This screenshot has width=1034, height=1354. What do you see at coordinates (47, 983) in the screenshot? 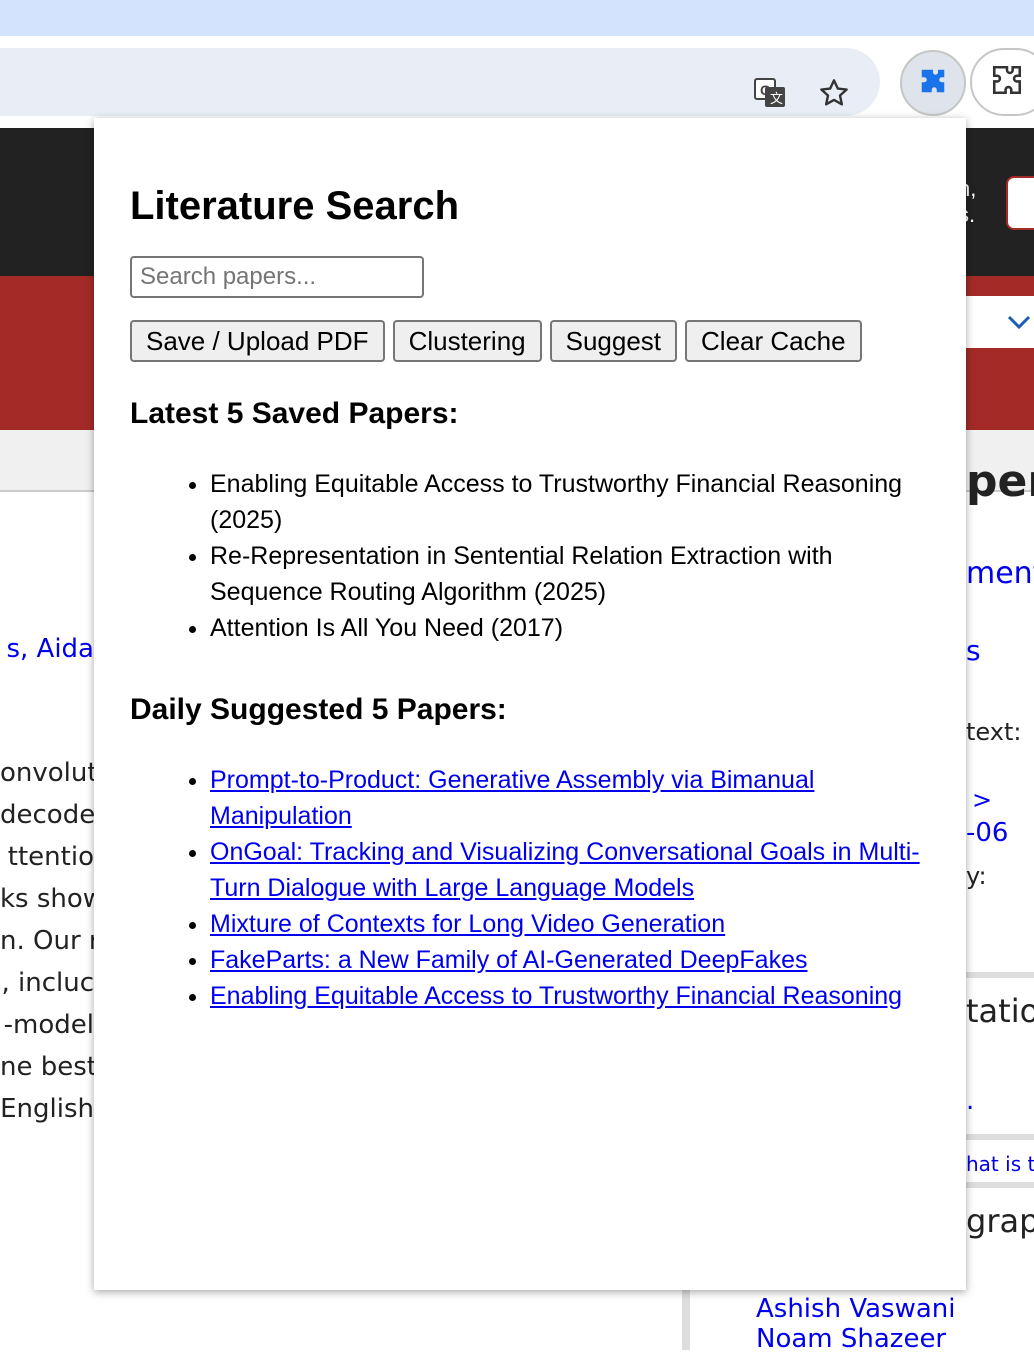
I see `page-text-fragment: , incluc` at bounding box center [47, 983].